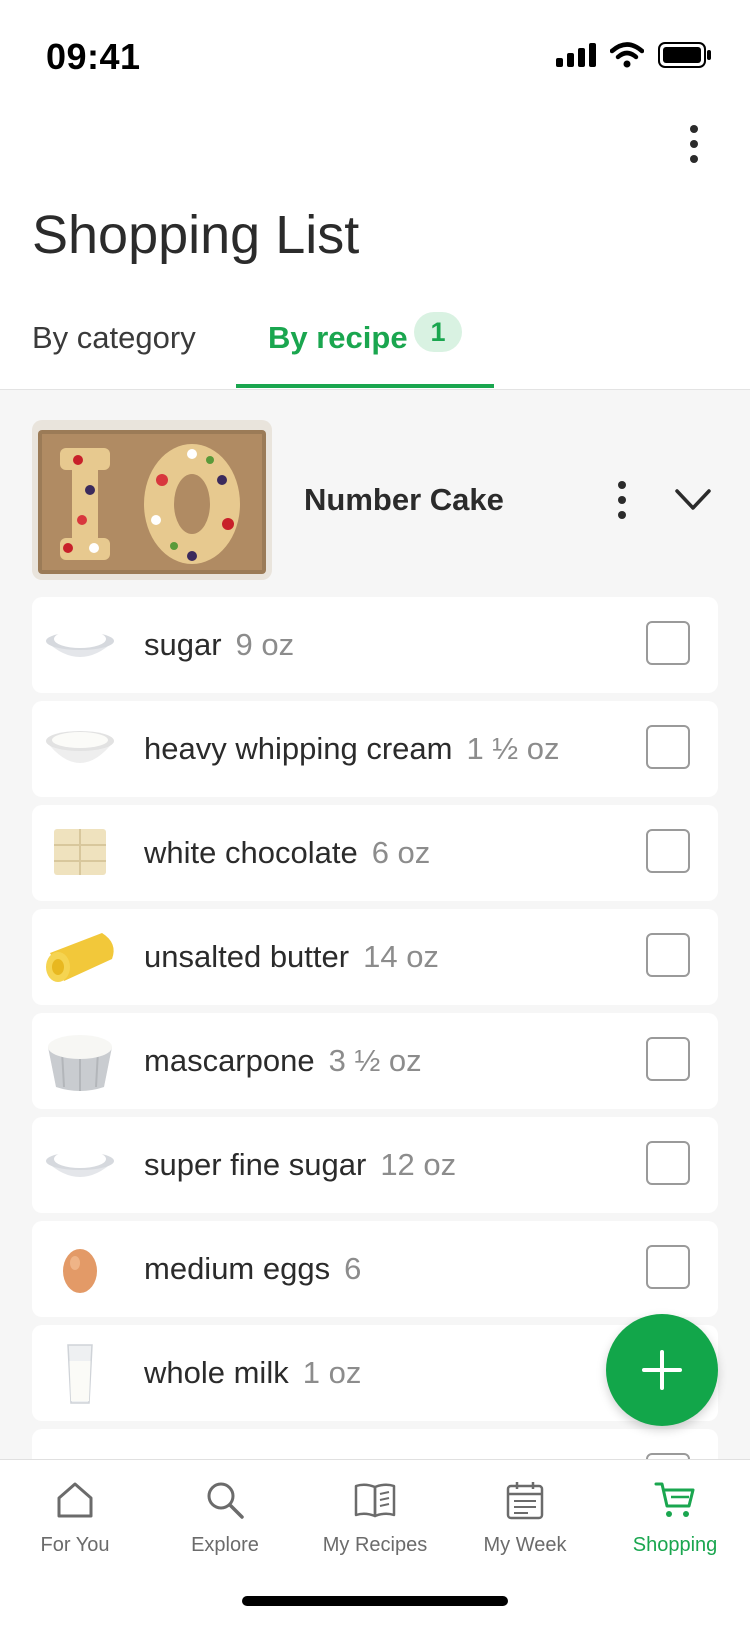  What do you see at coordinates (438, 332) in the screenshot?
I see `count-badge: 1` at bounding box center [438, 332].